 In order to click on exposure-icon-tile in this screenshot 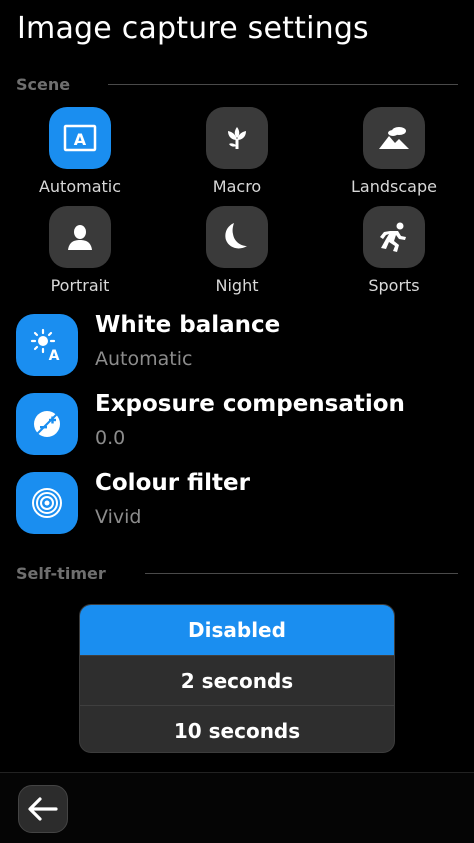, I will do `click(47, 424)`.